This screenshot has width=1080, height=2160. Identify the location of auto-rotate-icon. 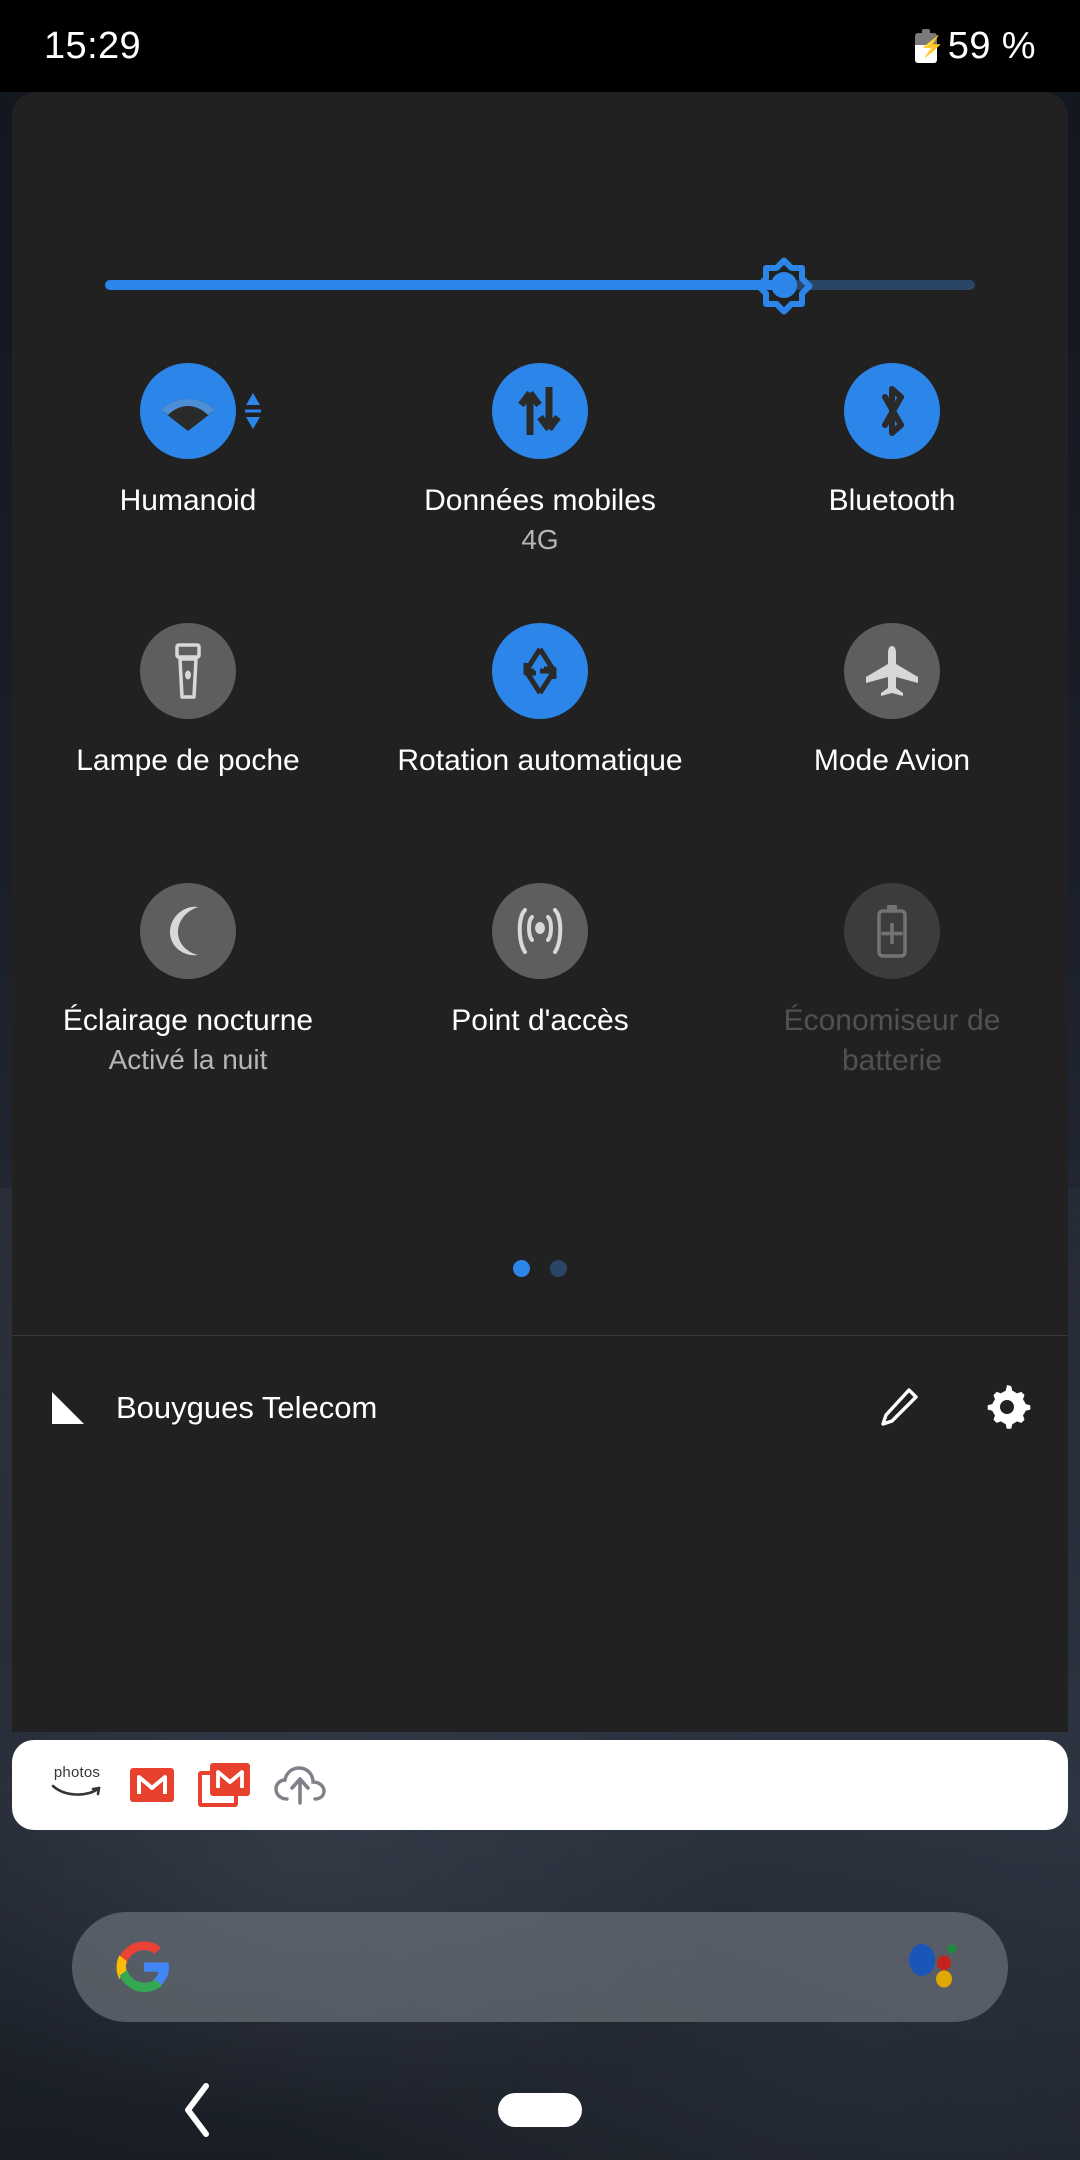
(540, 671).